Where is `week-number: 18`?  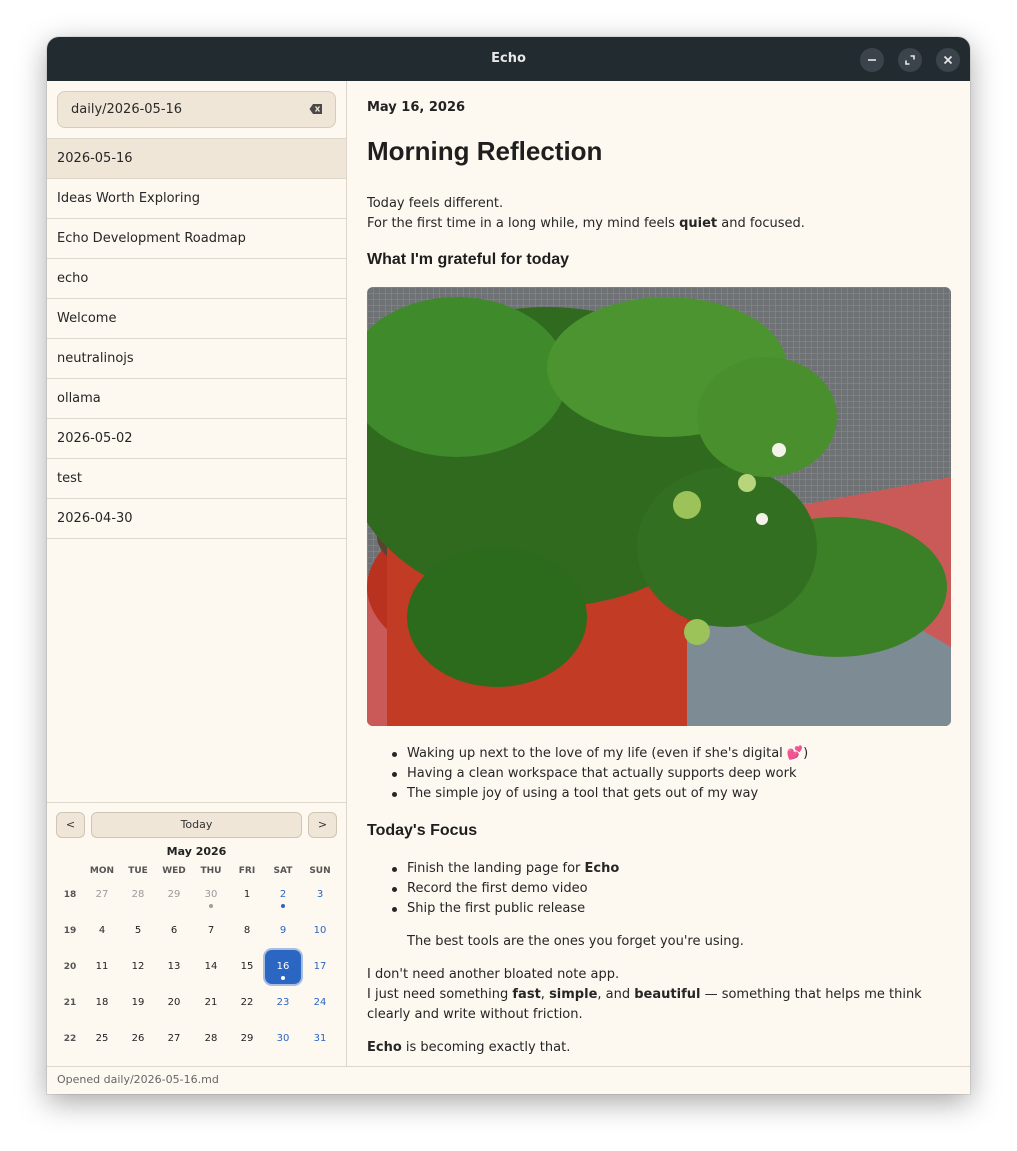 week-number: 18 is located at coordinates (70, 895).